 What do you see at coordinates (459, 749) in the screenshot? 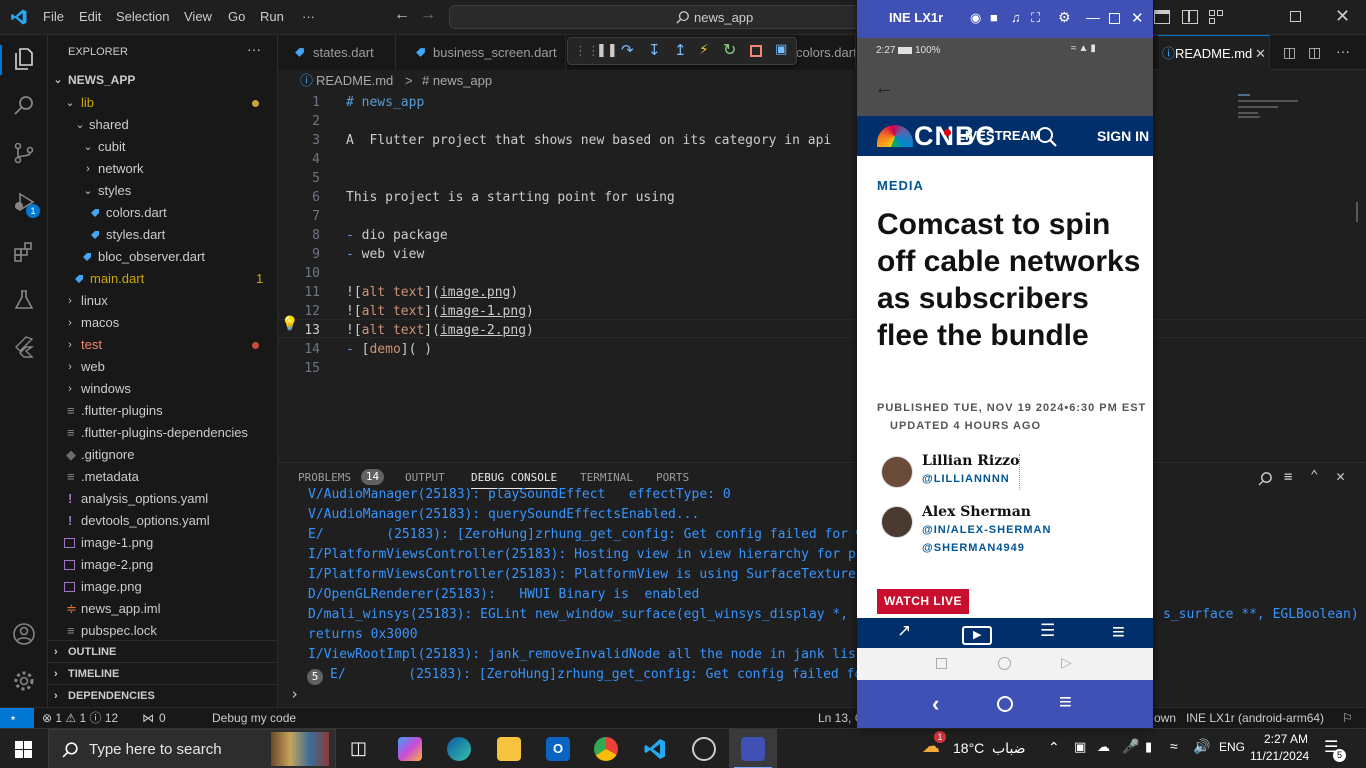
I see `edge-icon` at bounding box center [459, 749].